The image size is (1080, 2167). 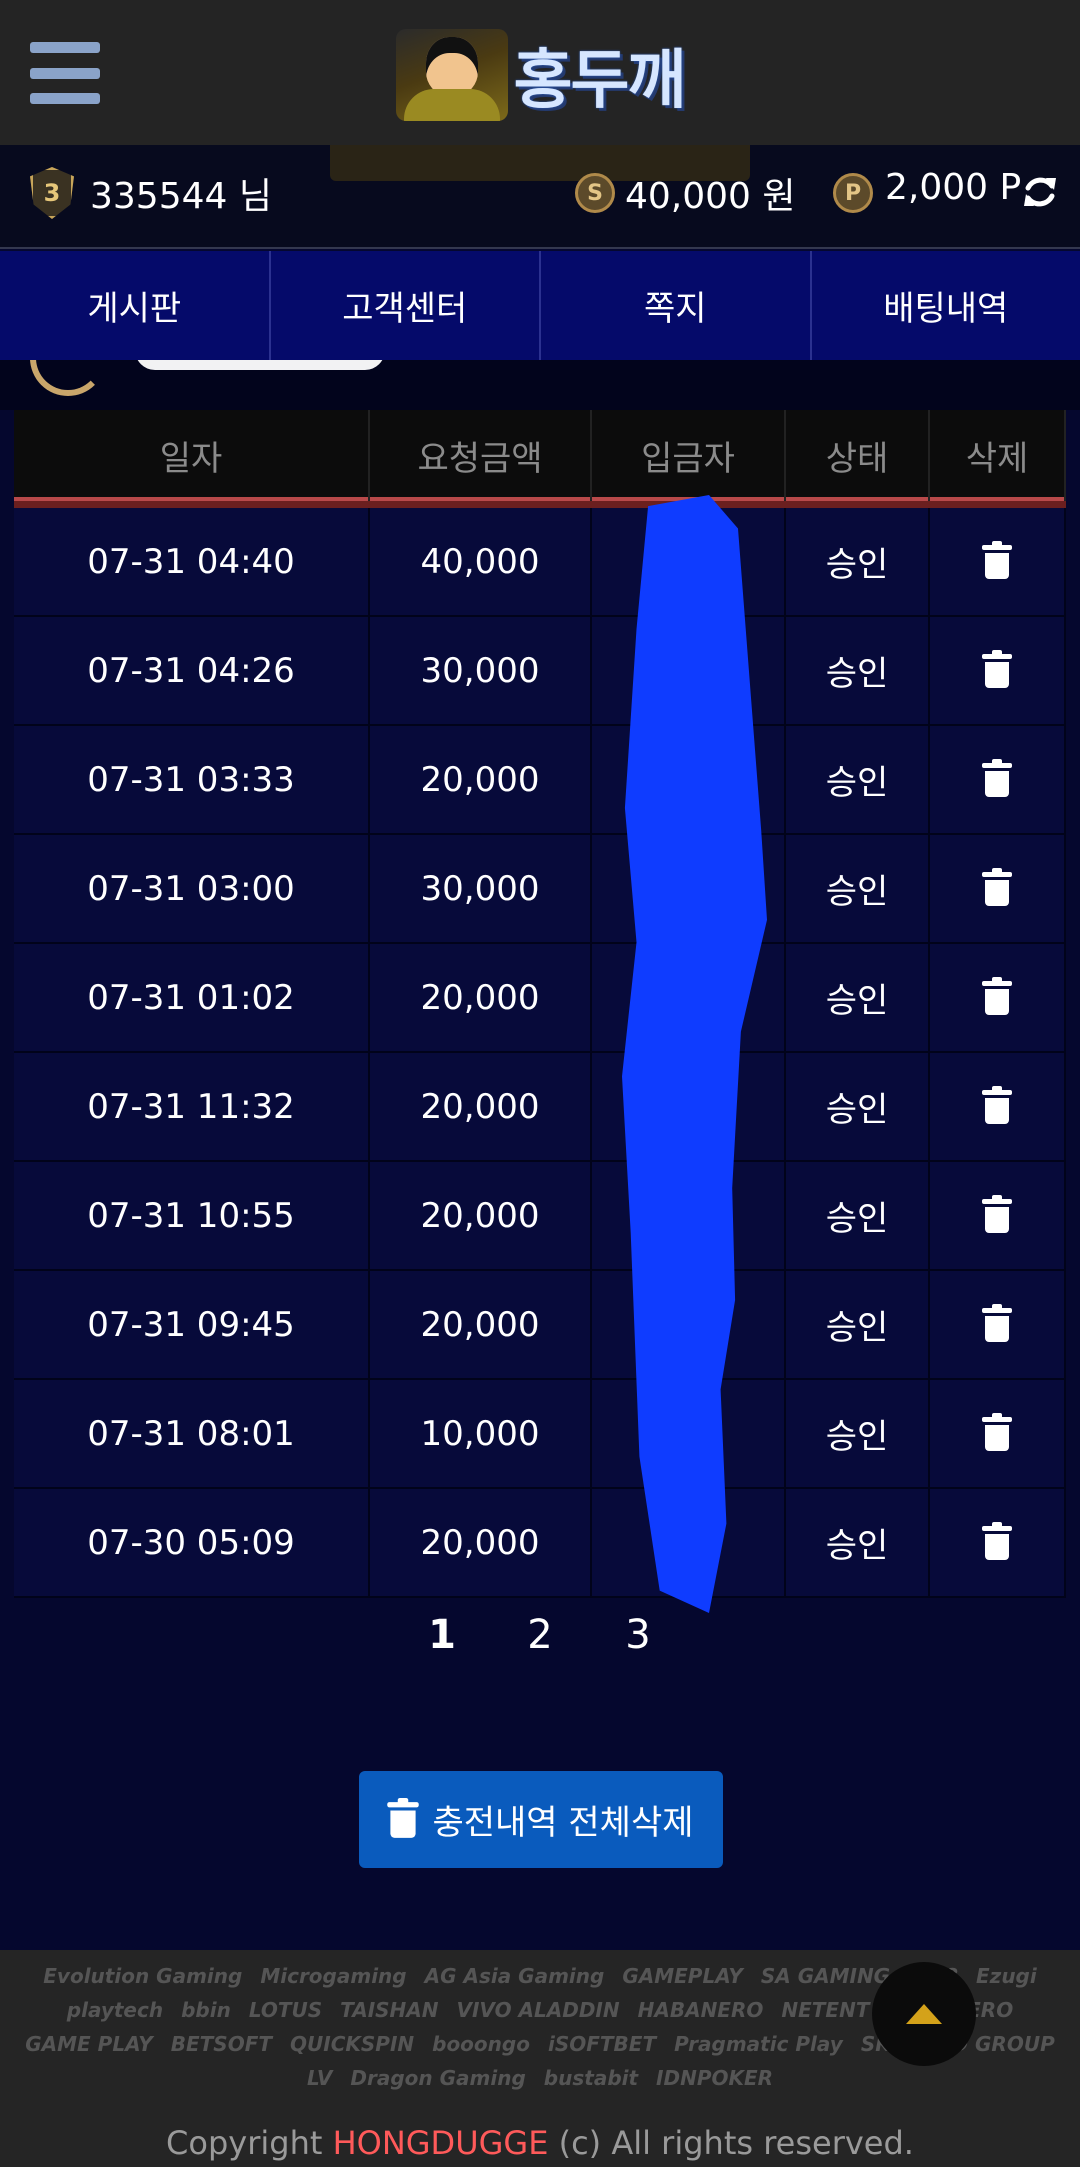 I want to click on section-title-clipped, so click(x=540, y=385).